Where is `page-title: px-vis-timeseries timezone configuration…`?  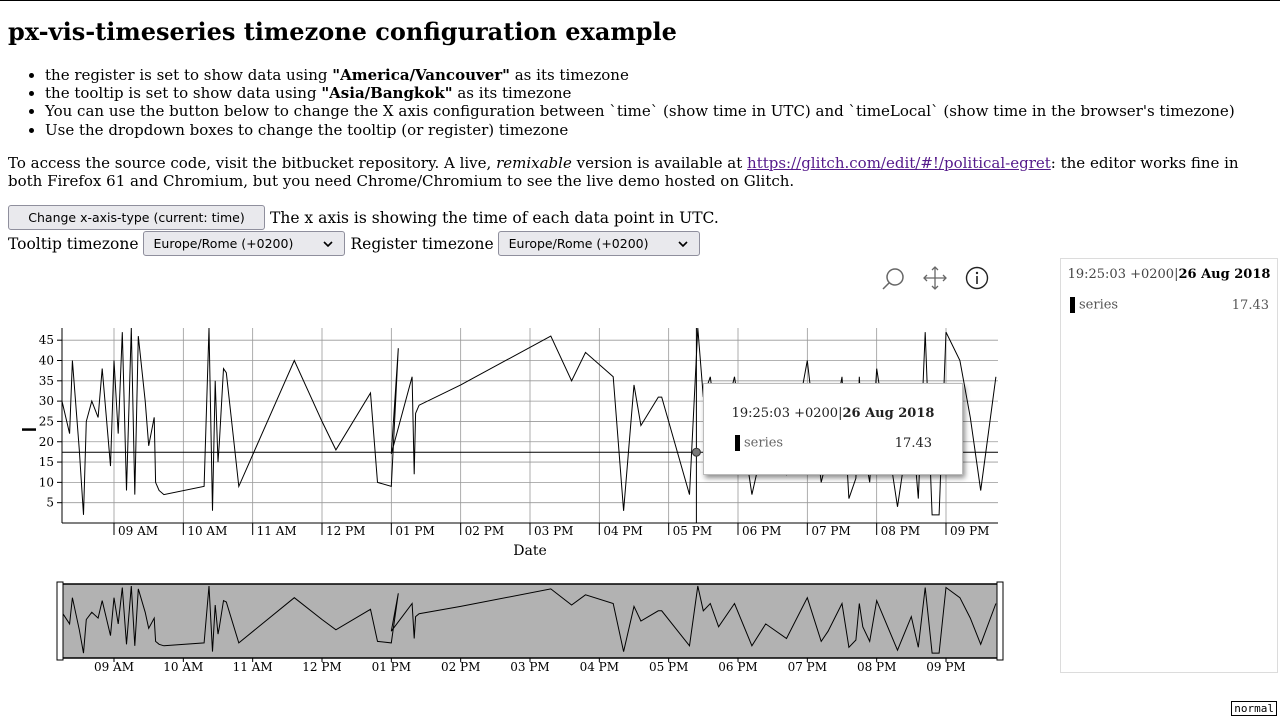 page-title: px-vis-timeseries timezone configuration… is located at coordinates (342, 31).